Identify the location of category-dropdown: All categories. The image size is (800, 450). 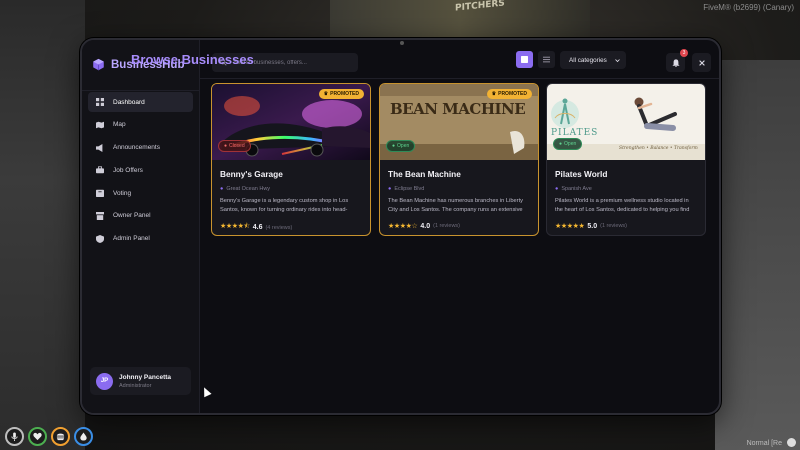
(593, 60).